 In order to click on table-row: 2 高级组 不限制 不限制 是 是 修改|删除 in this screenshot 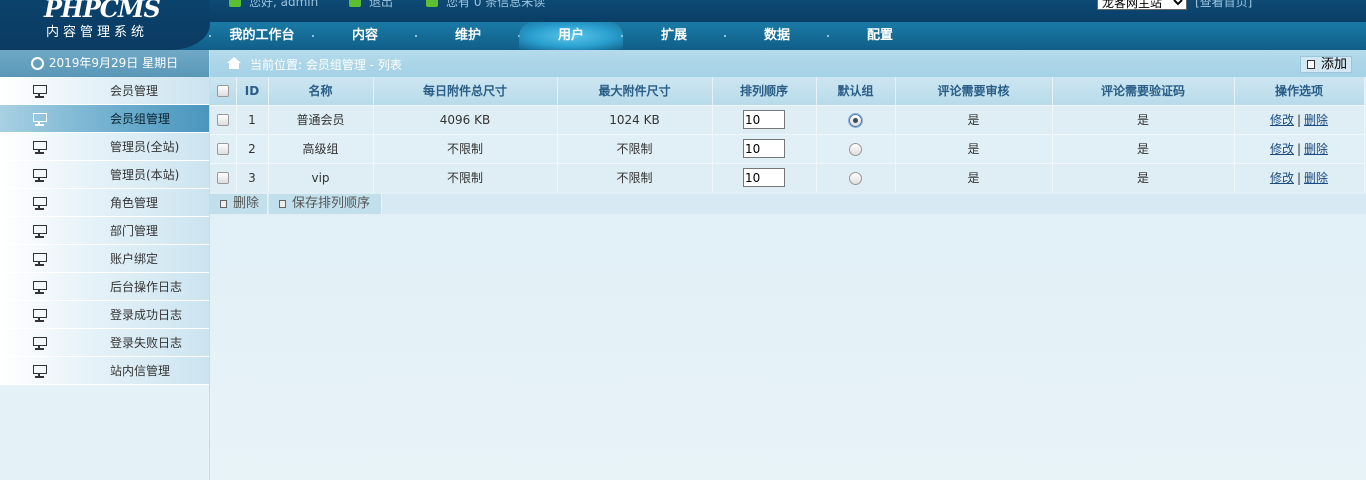, I will do `click(787, 148)`.